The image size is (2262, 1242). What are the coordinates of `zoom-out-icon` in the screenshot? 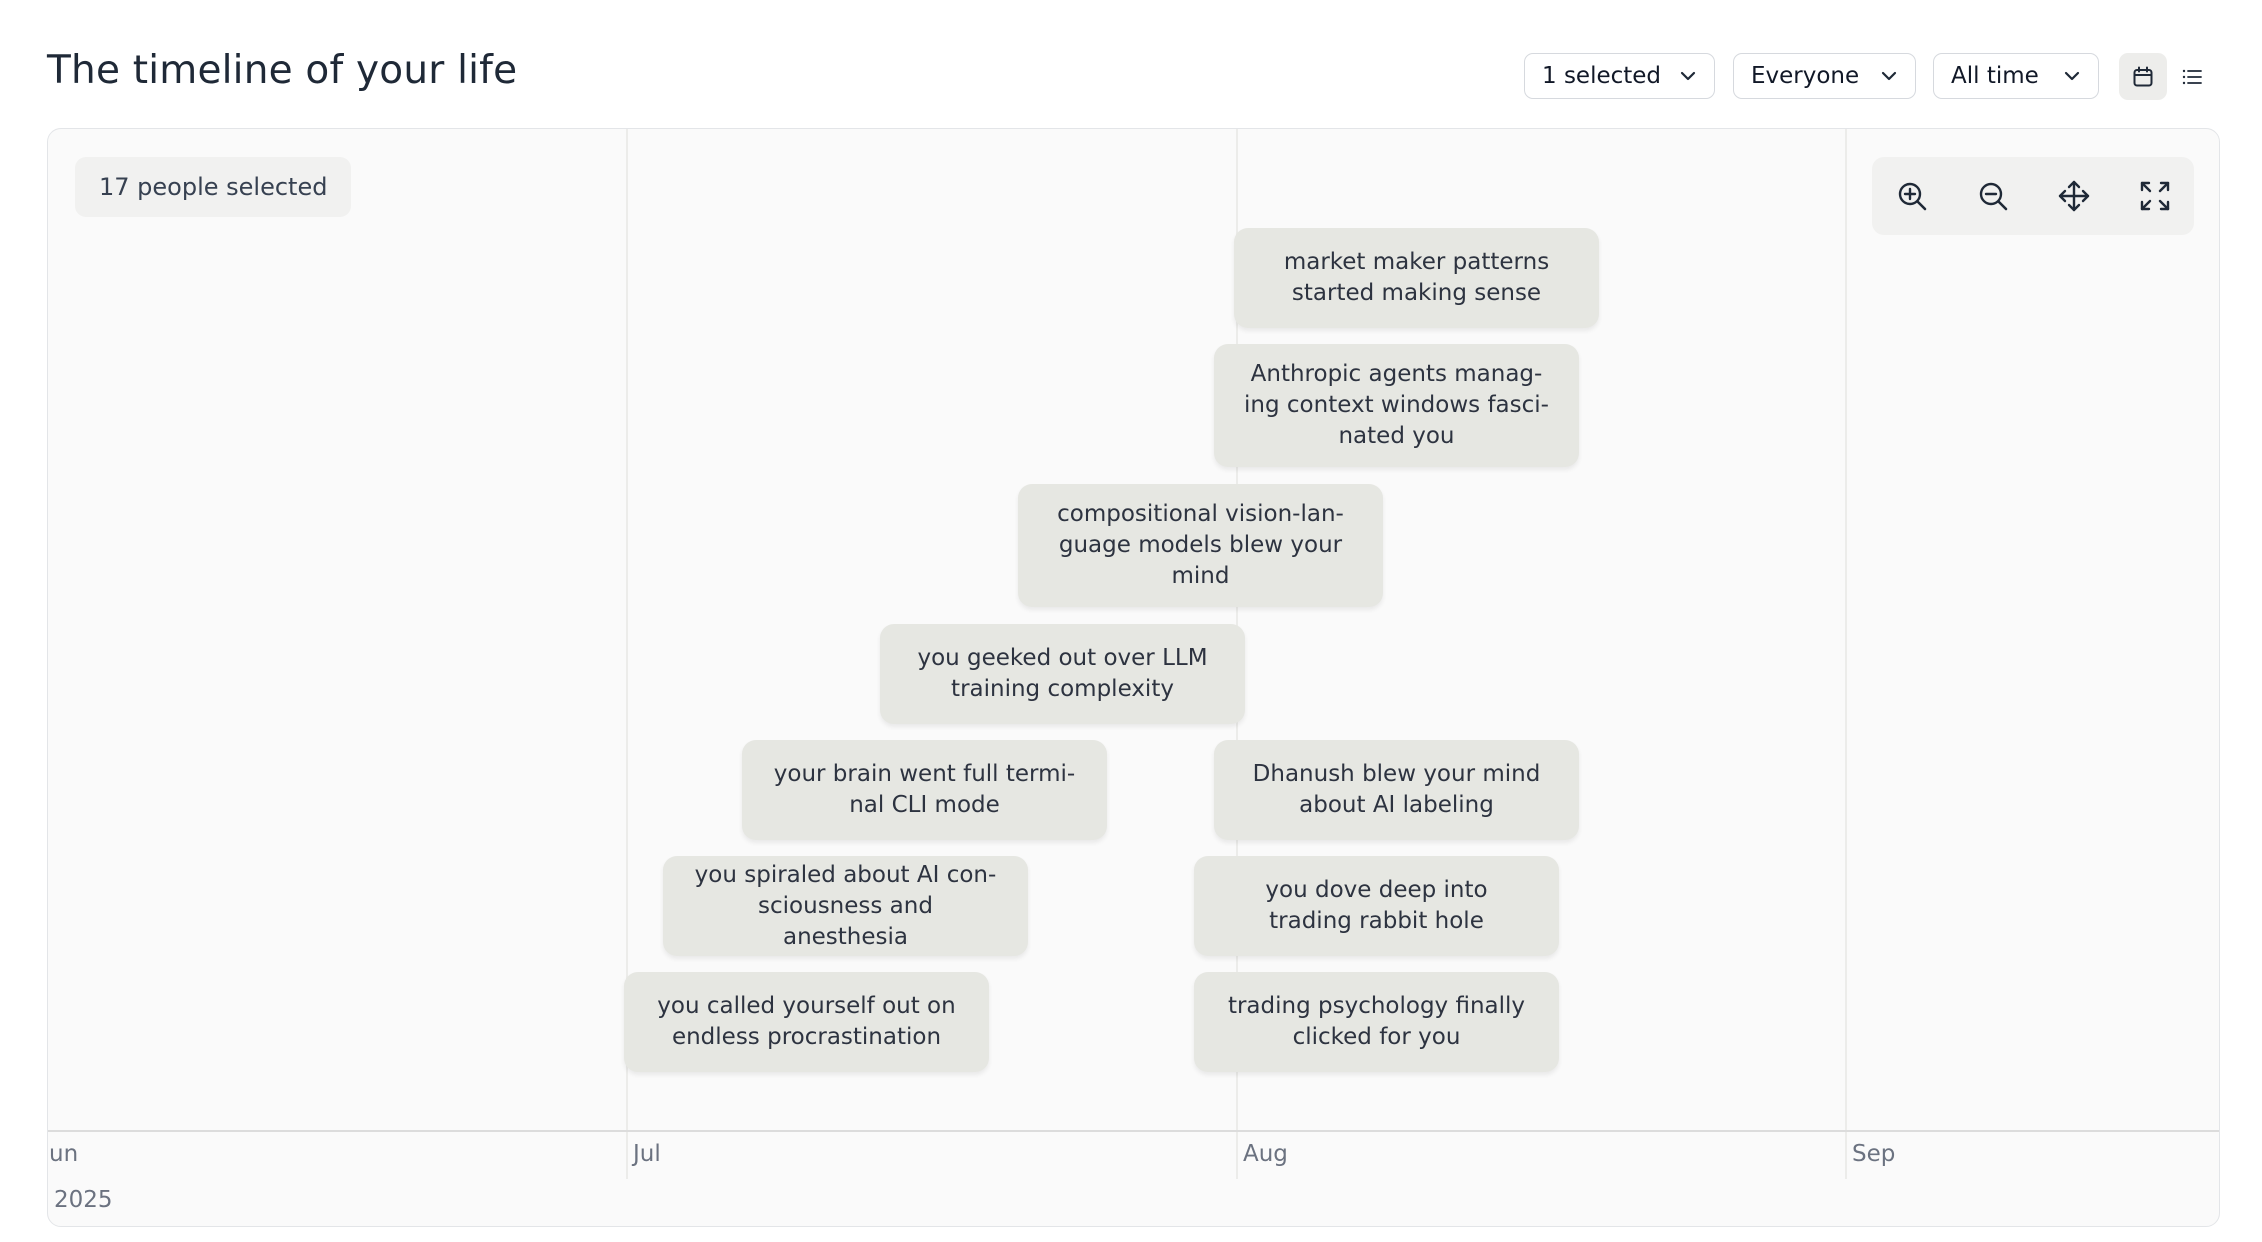 It's located at (1993, 196).